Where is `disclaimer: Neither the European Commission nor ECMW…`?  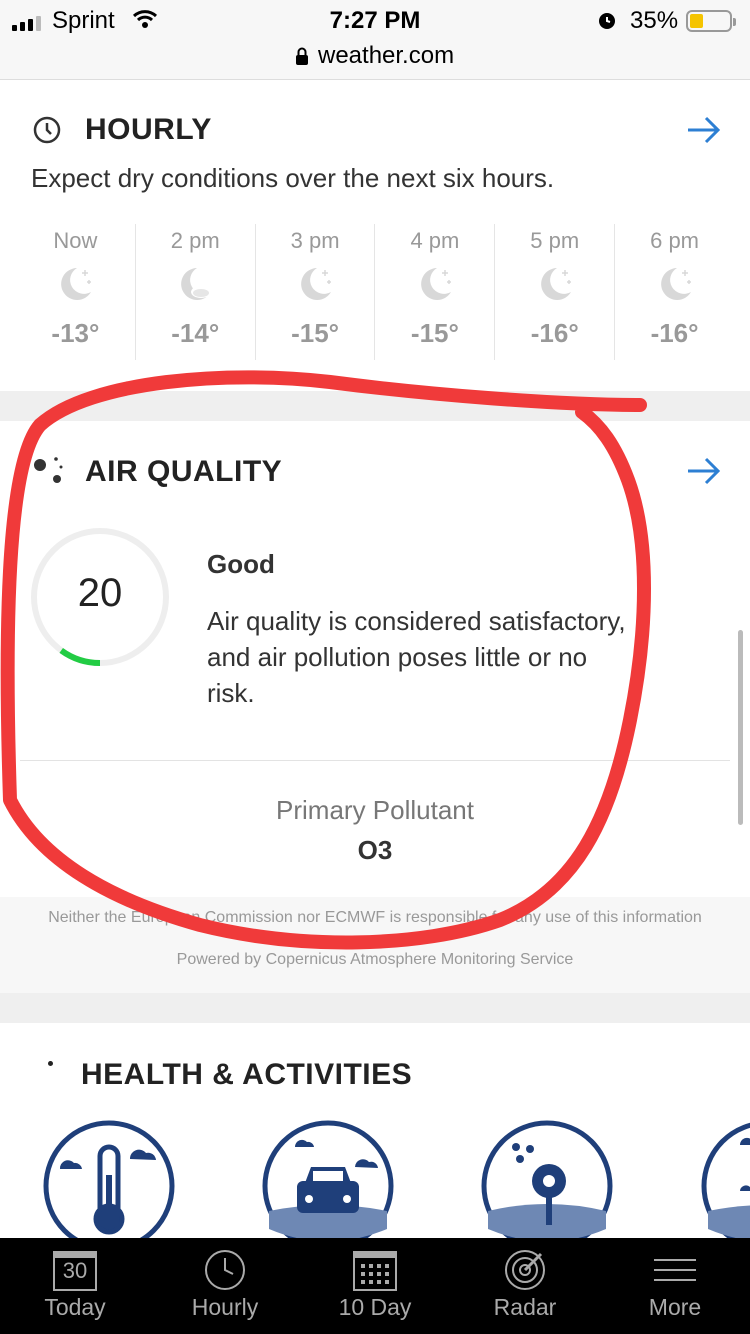 disclaimer: Neither the European Commission nor ECMW… is located at coordinates (375, 945).